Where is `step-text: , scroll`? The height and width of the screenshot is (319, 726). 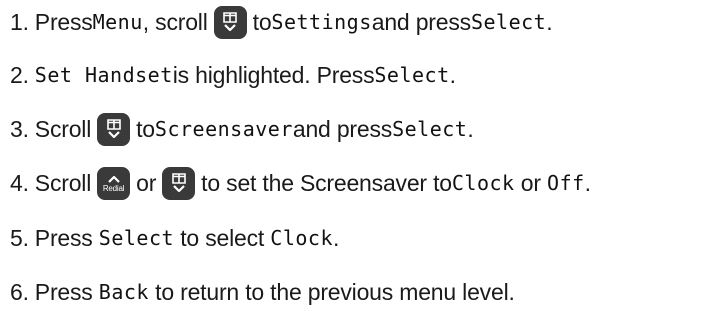
step-text: , scroll is located at coordinates (175, 21).